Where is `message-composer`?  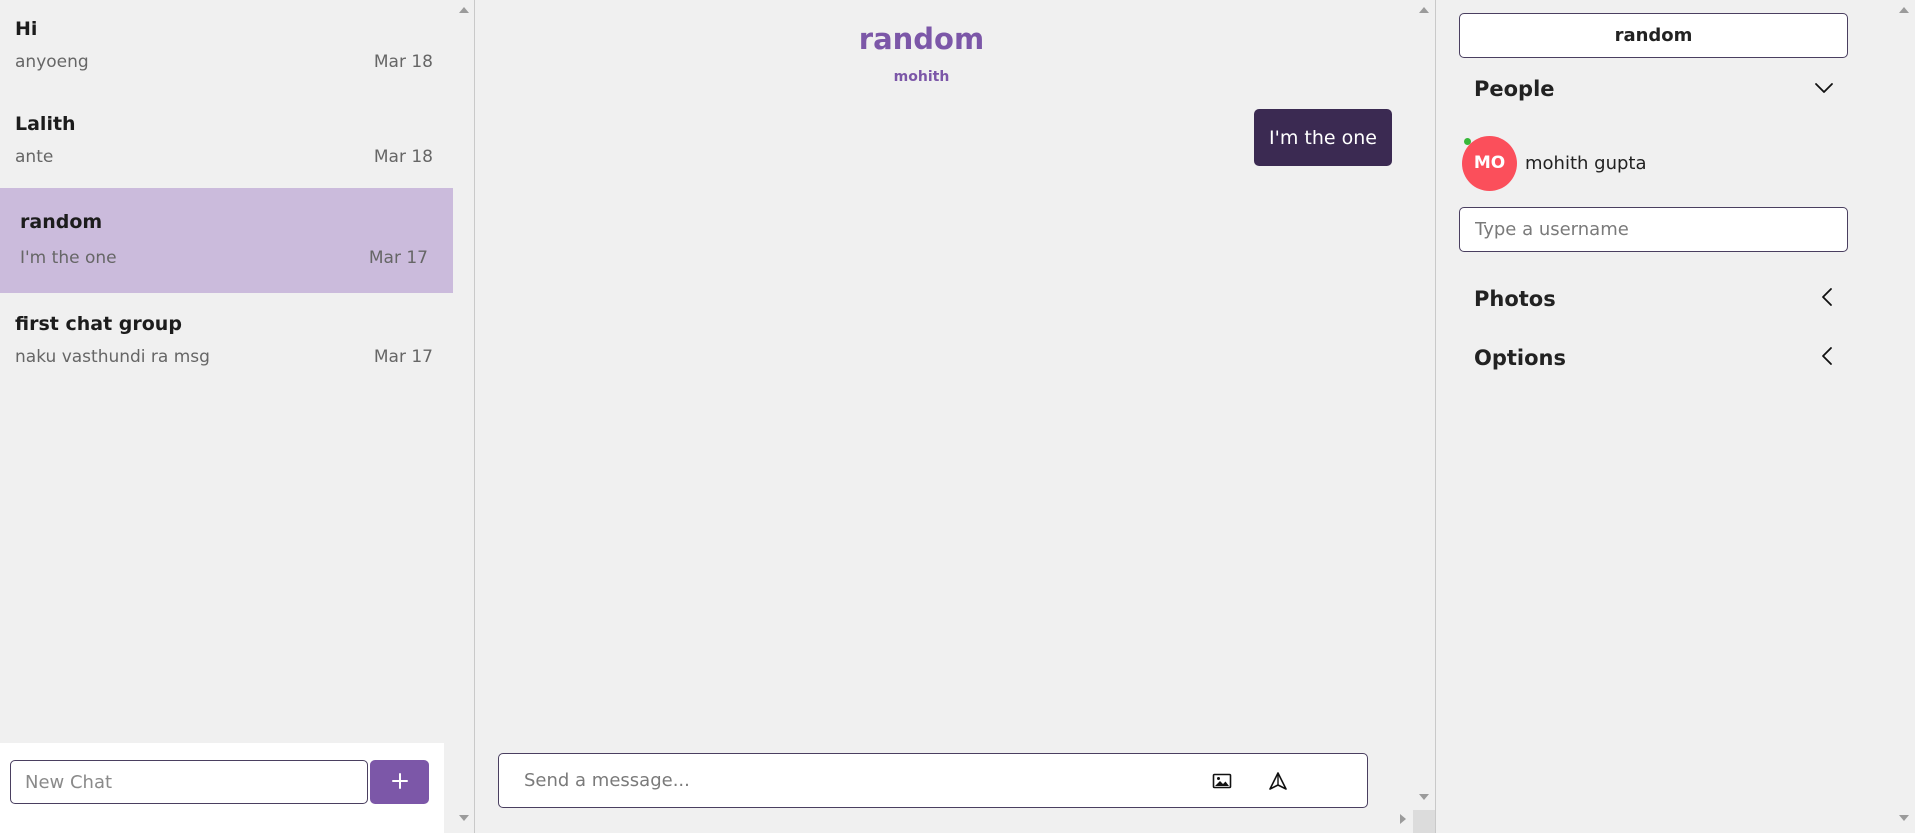
message-composer is located at coordinates (933, 780).